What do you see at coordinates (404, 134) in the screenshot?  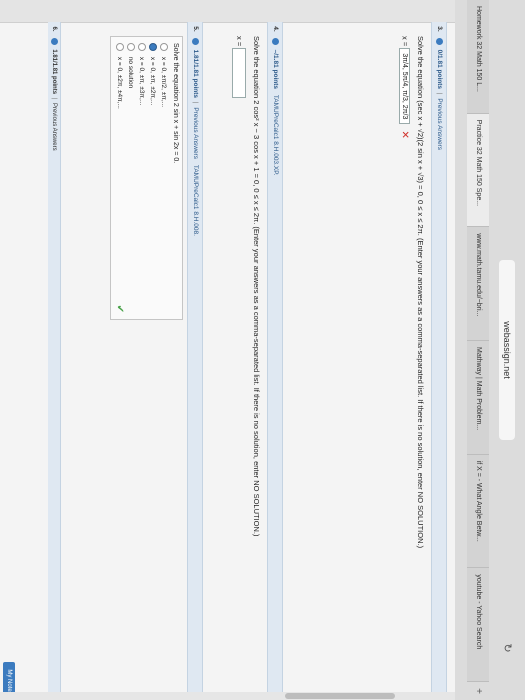 I see `incorrect-icon: ✕` at bounding box center [404, 134].